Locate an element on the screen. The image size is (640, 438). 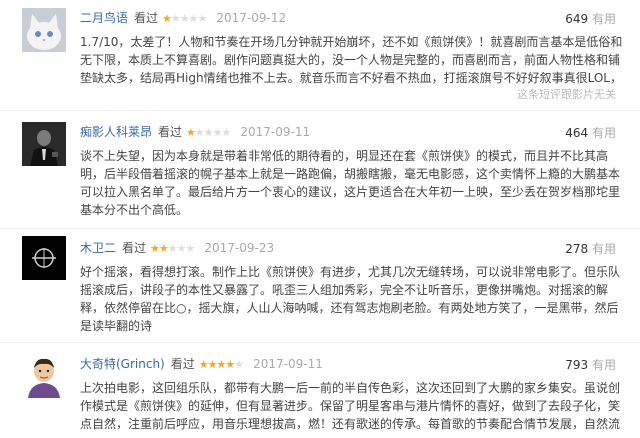
author-name: 二月鸟语 is located at coordinates (104, 18).